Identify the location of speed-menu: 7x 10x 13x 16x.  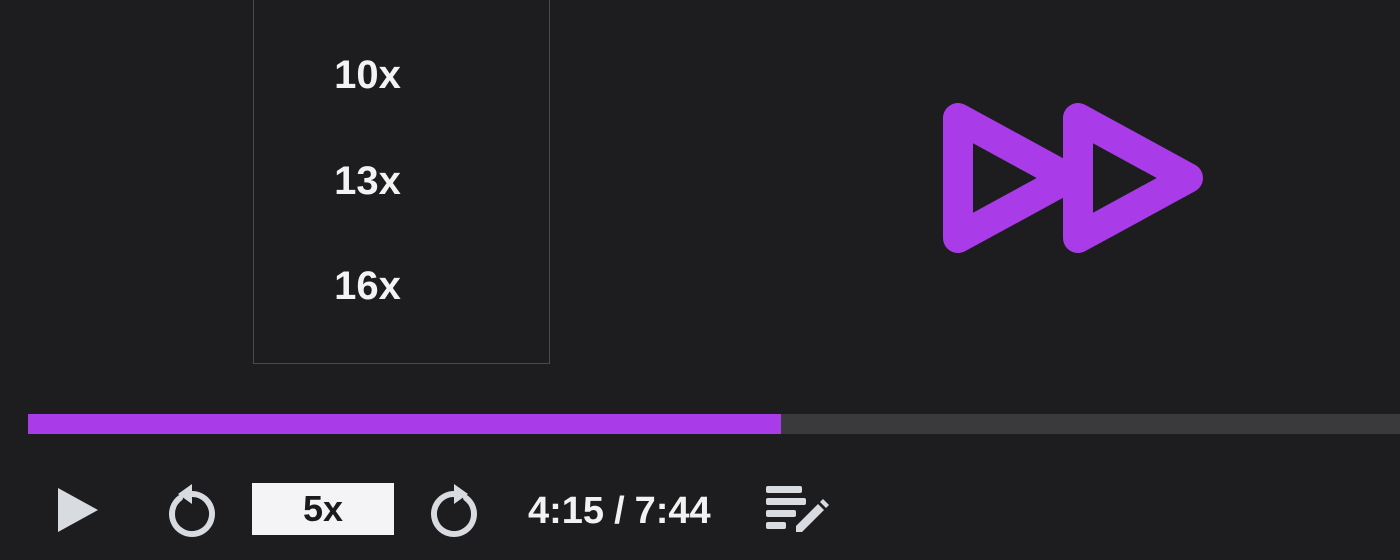
(401, 182).